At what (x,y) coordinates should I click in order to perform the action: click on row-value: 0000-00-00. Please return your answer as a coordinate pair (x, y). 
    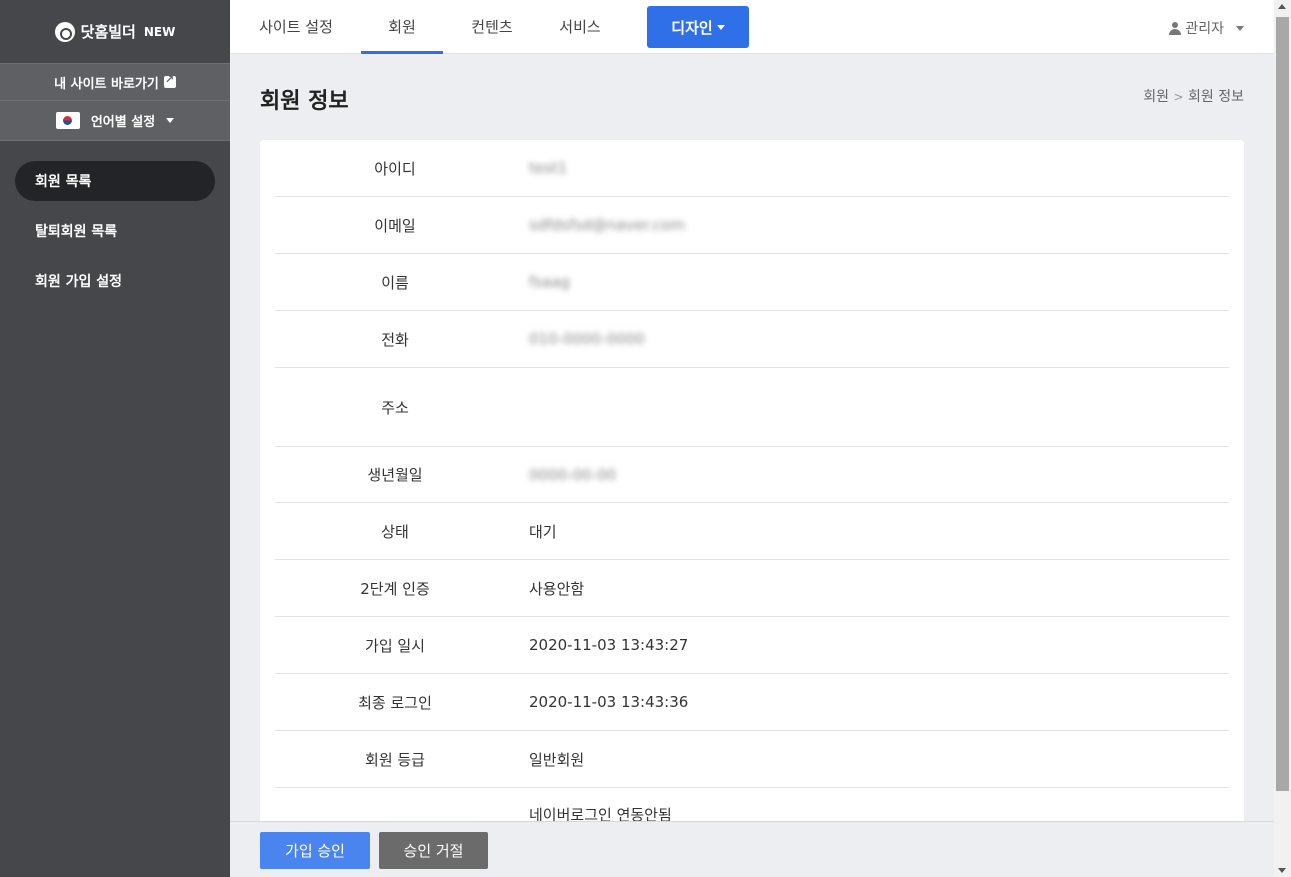
    Looking at the image, I should click on (573, 474).